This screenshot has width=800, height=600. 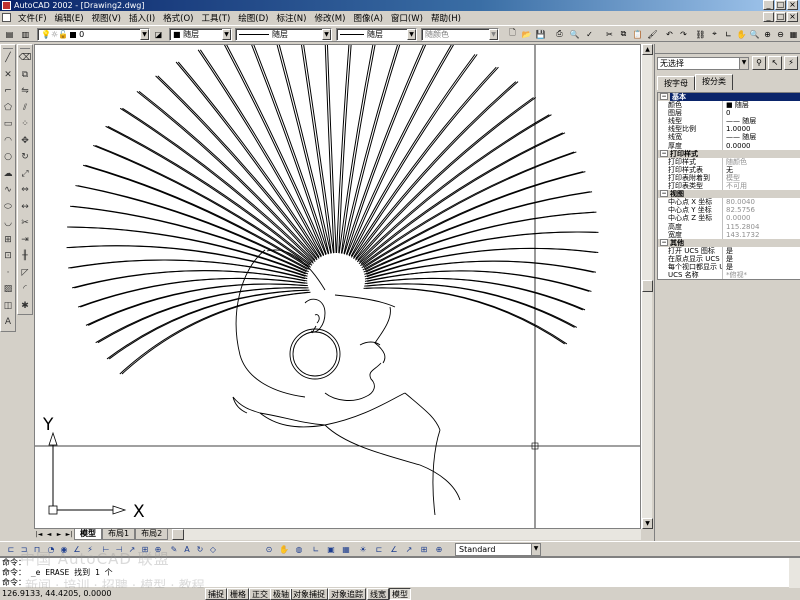 I want to click on property-row: 线型 —— 随层, so click(x=729, y=121).